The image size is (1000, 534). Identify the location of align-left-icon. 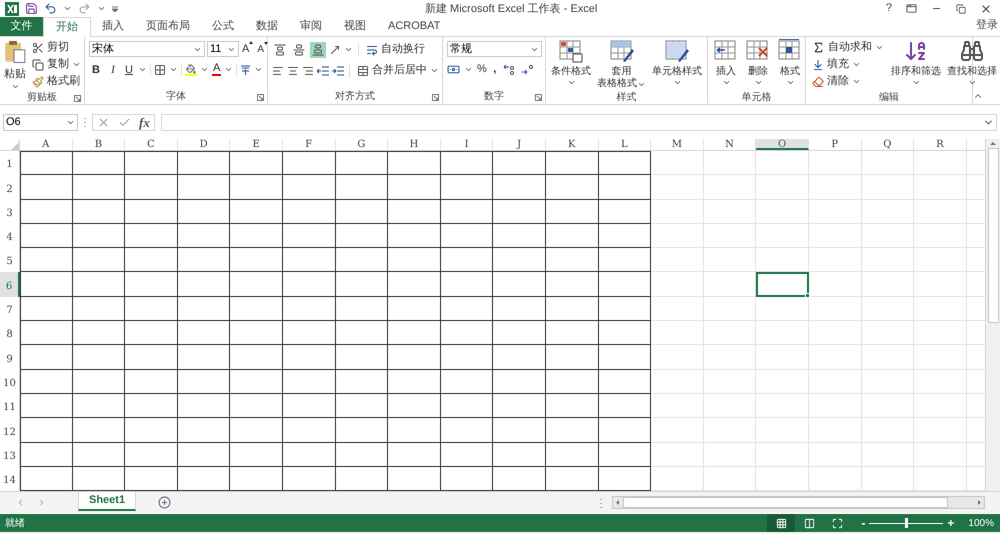
(278, 70).